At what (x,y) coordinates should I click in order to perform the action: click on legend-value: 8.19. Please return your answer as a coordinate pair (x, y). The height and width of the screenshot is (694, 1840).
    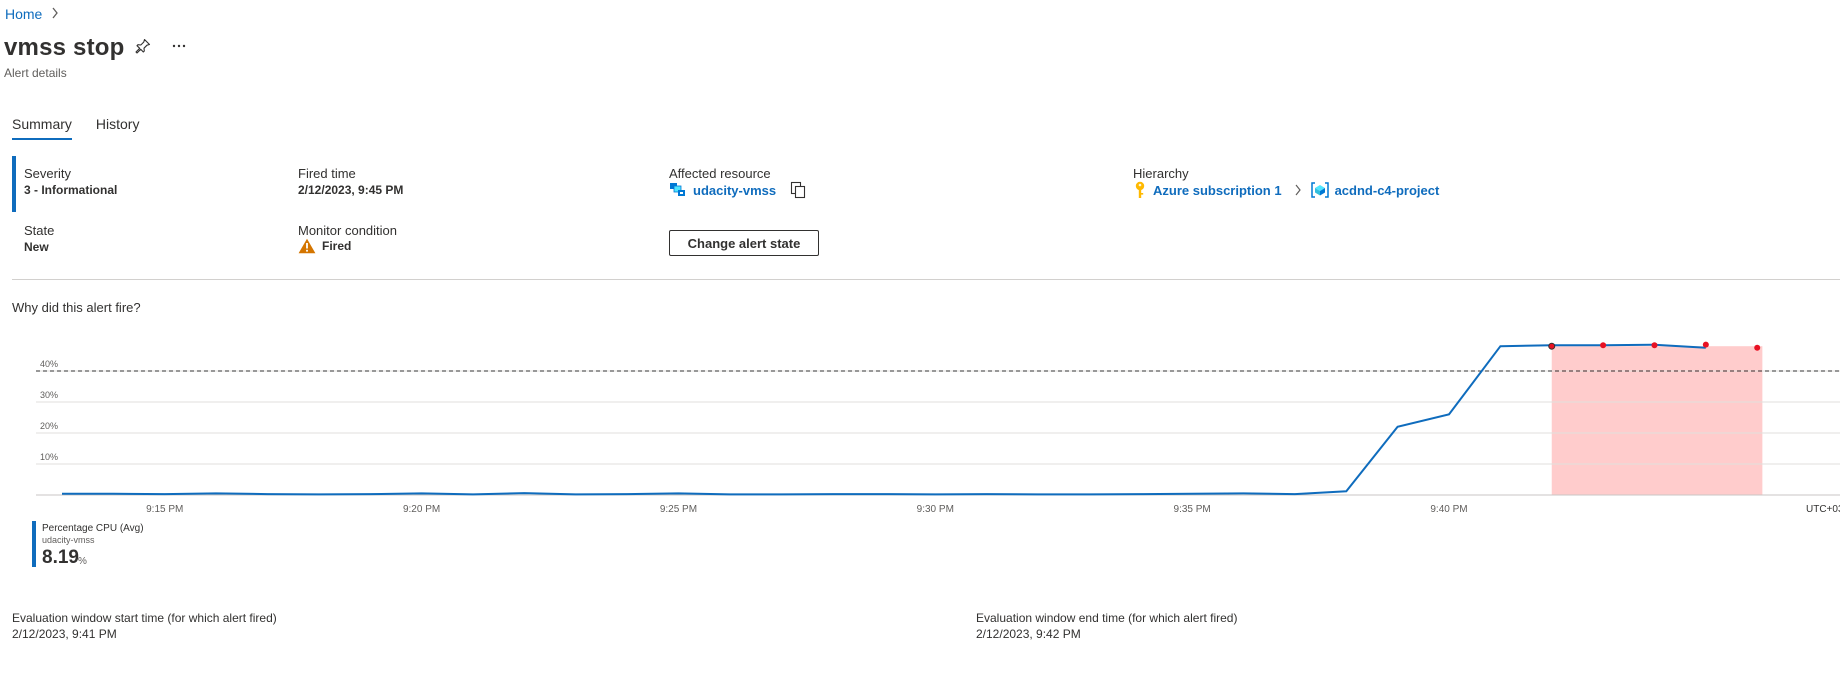
    Looking at the image, I should click on (60, 557).